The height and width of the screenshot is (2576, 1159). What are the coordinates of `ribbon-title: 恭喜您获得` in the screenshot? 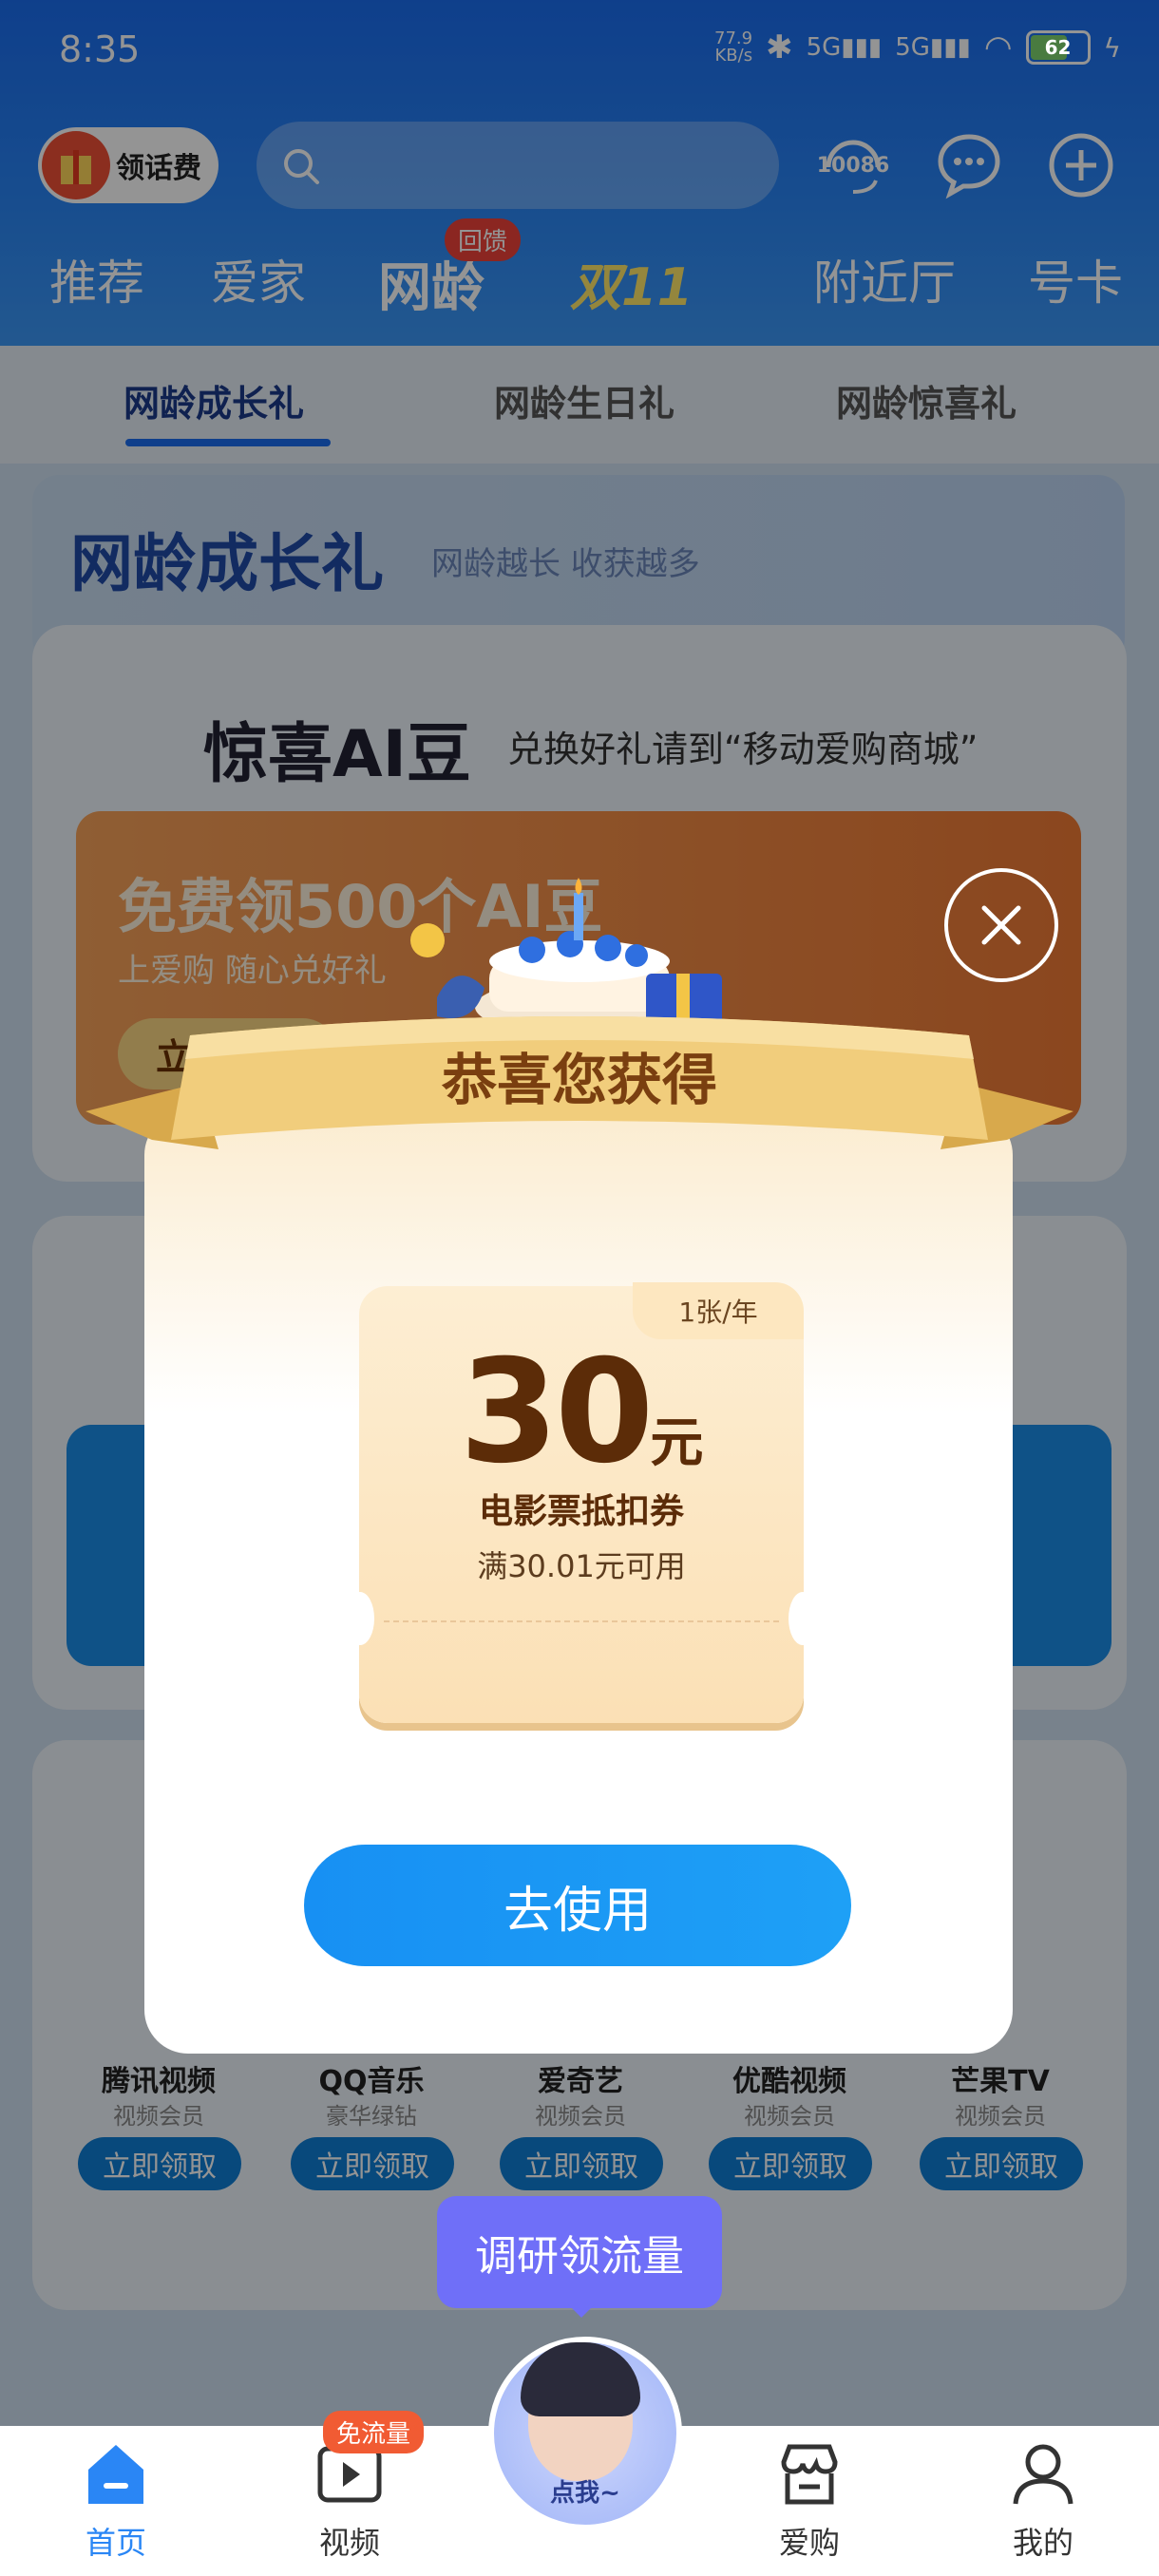 It's located at (579, 1080).